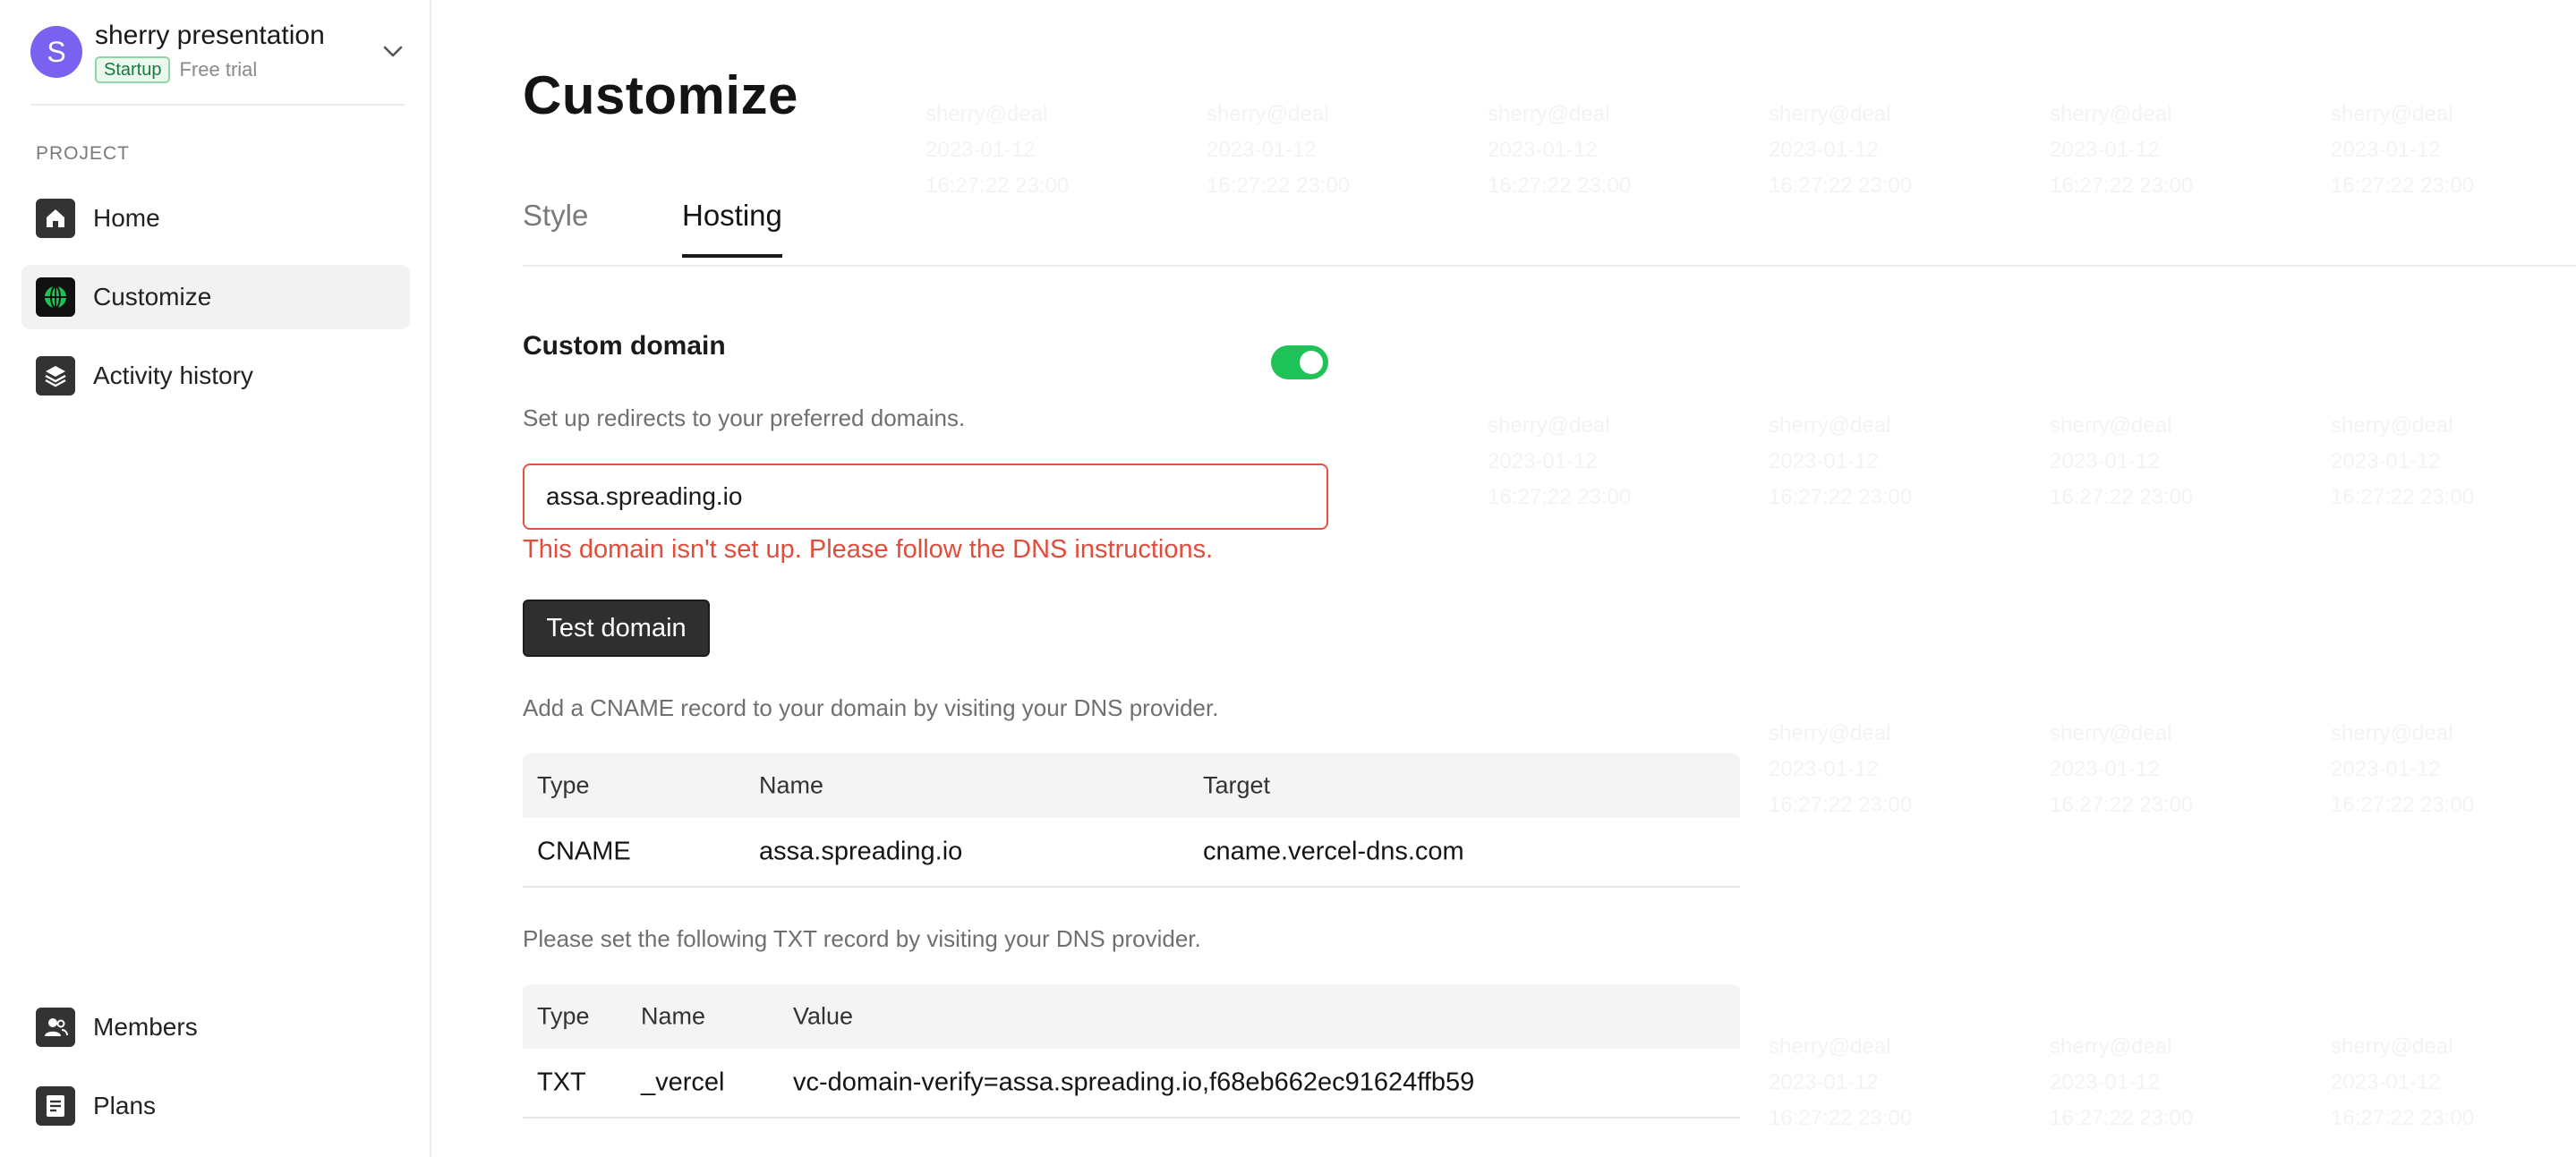 This screenshot has height=1157, width=2576. I want to click on cell-type: TXT, so click(561, 1082).